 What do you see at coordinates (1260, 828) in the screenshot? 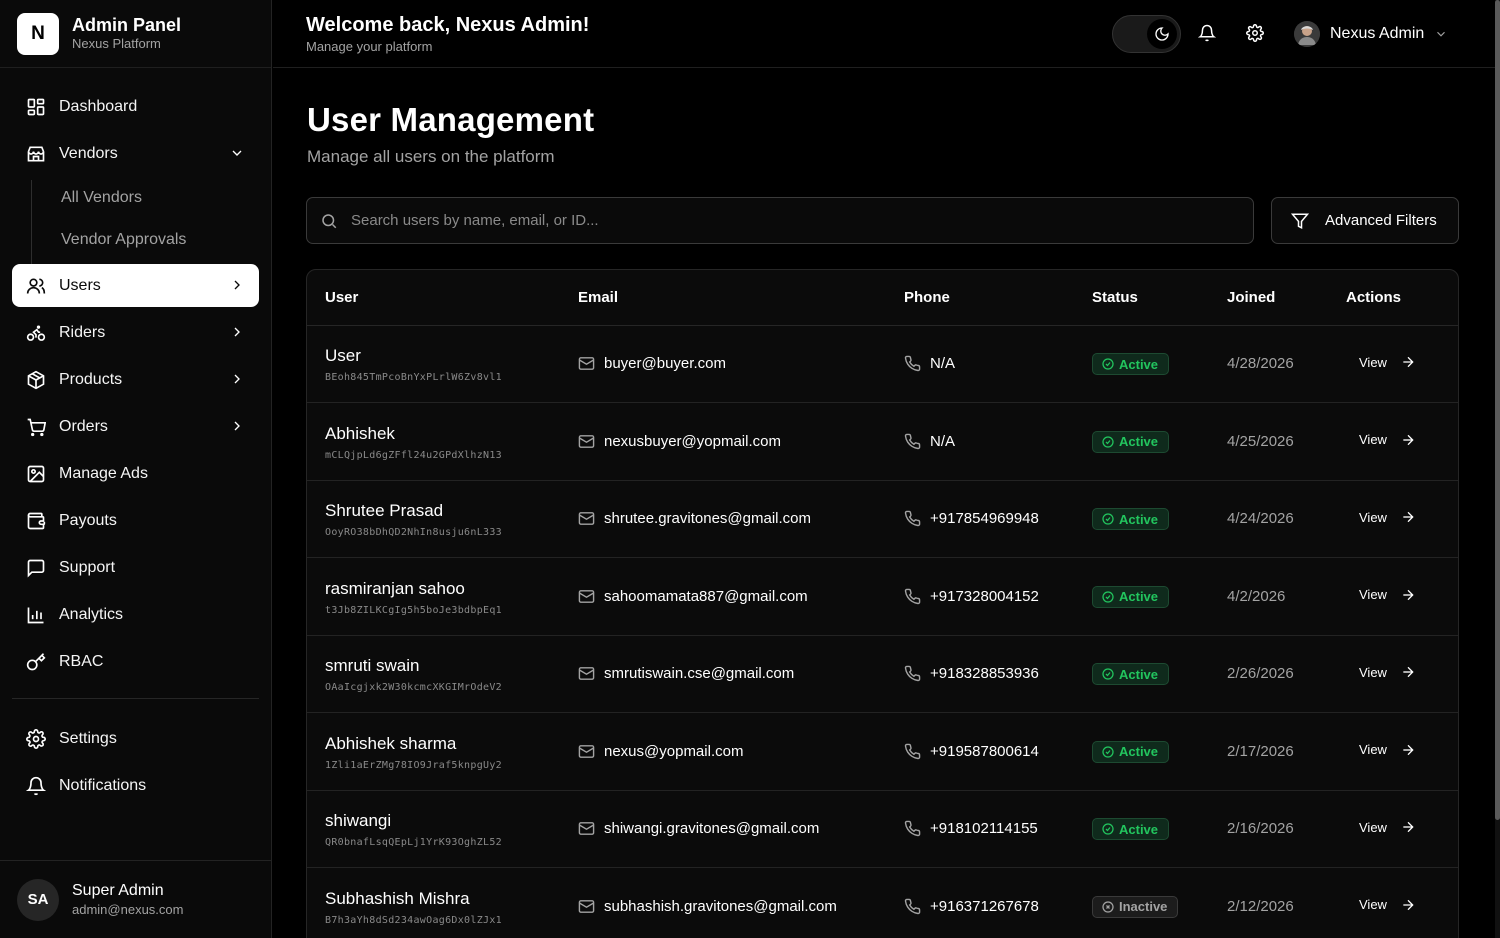
I see `joined-date: 2/16/2026` at bounding box center [1260, 828].